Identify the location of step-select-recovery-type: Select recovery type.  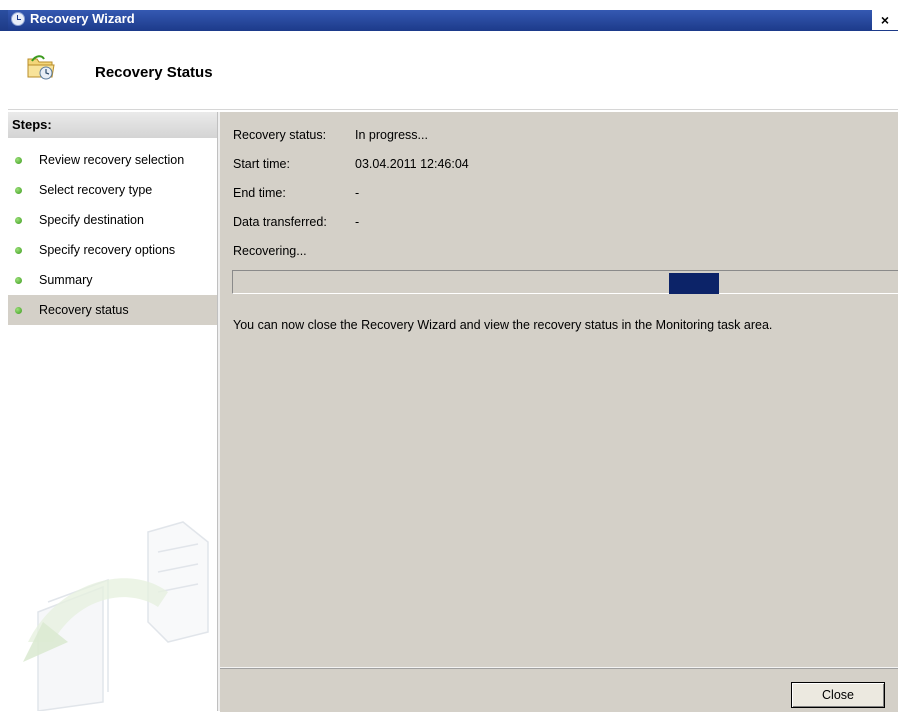
(112, 190).